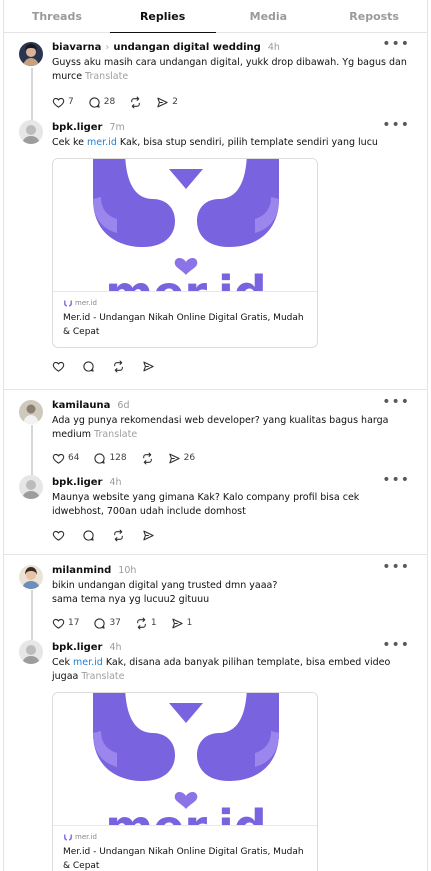 This screenshot has height=871, width=431. I want to click on share-button: 1, so click(181, 623).